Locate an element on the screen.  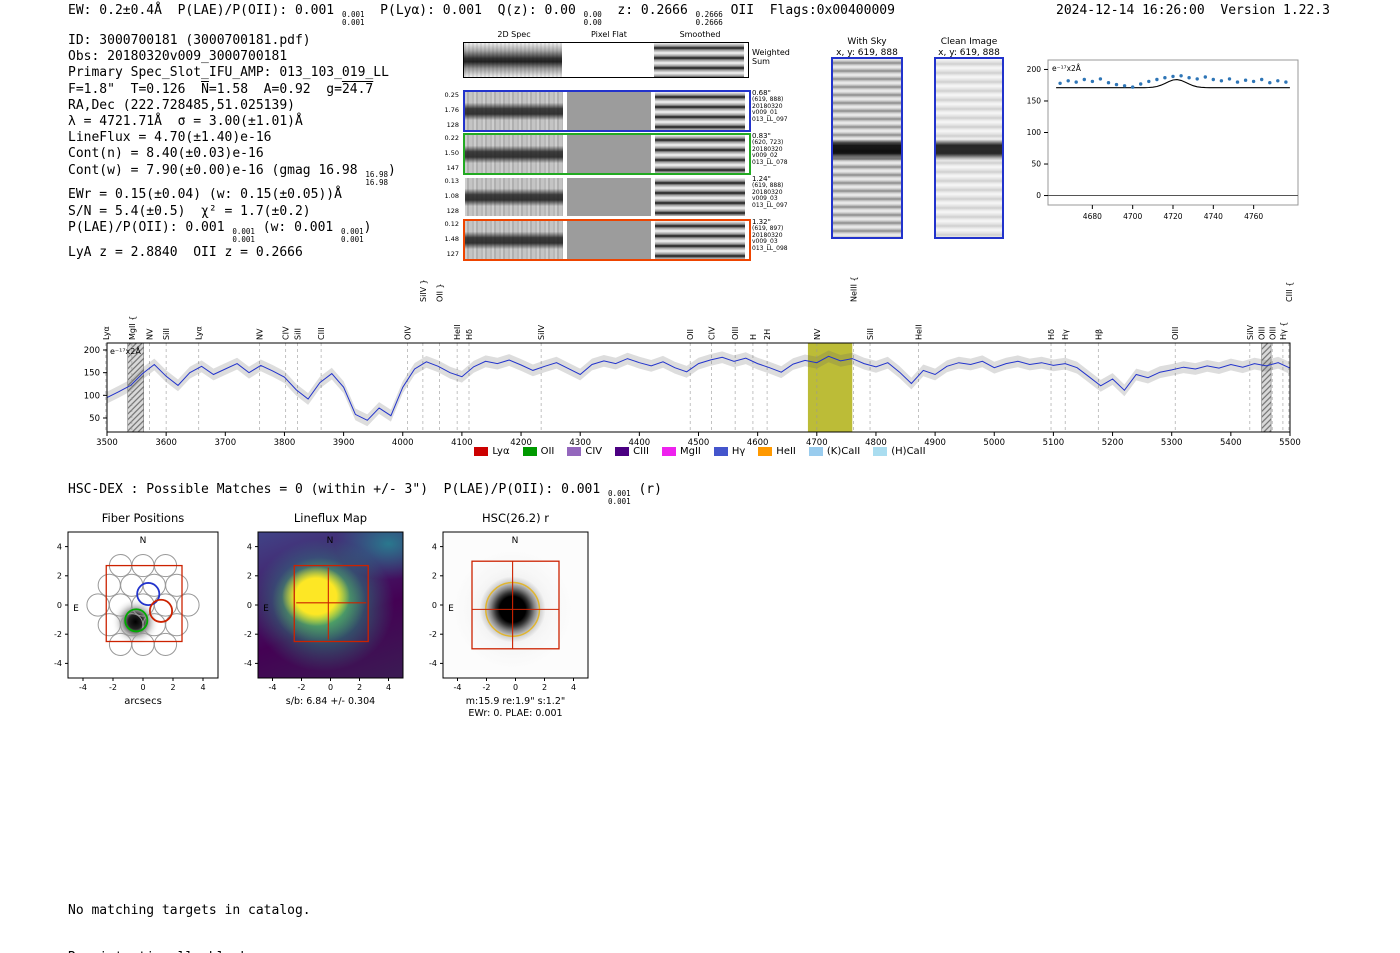
fiber-positions-plot: -4 -4 -2 -2 0 0 2 2 4 4 N E is located at coordinates (136, 611).